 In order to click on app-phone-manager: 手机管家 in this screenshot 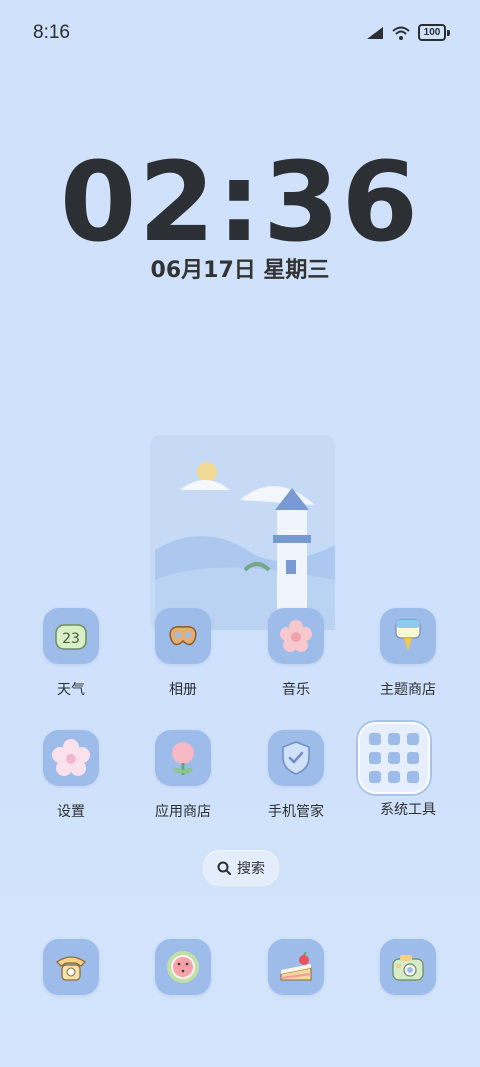, I will do `click(296, 775)`.